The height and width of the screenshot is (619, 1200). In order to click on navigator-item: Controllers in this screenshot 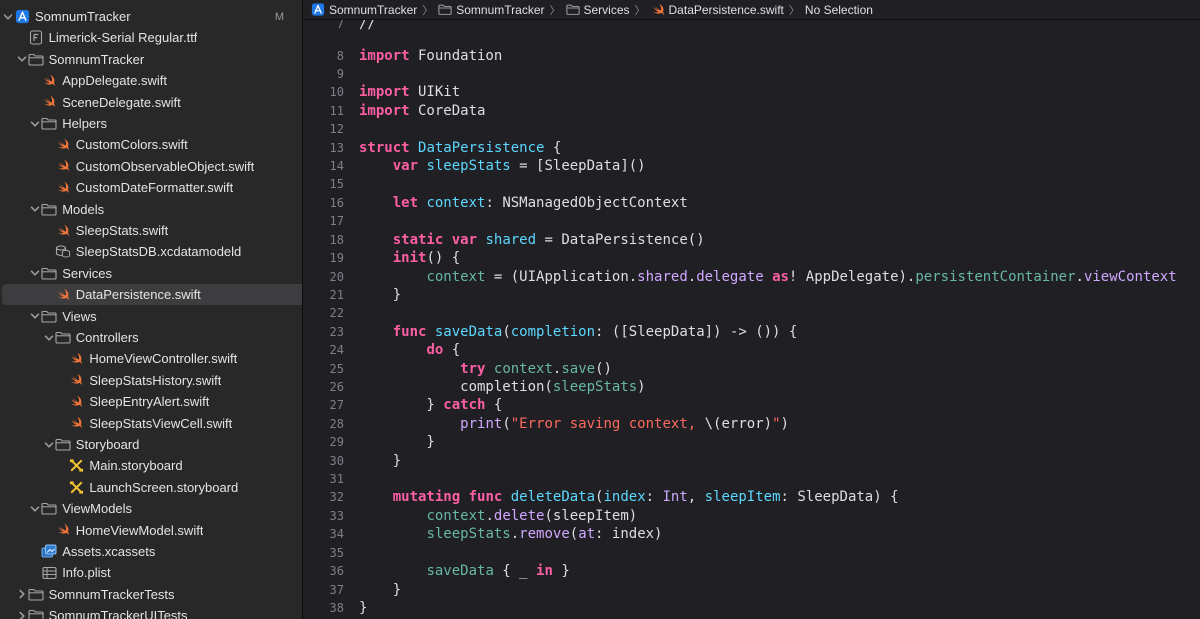, I will do `click(151, 337)`.